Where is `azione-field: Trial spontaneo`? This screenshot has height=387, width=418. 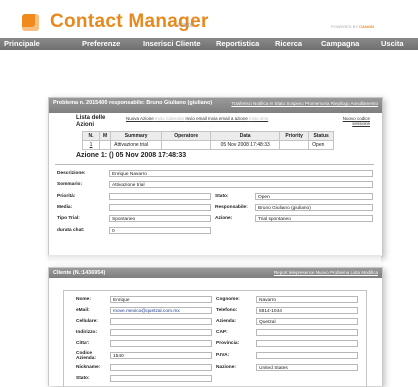
azione-field: Trial spontaneo is located at coordinates (314, 218).